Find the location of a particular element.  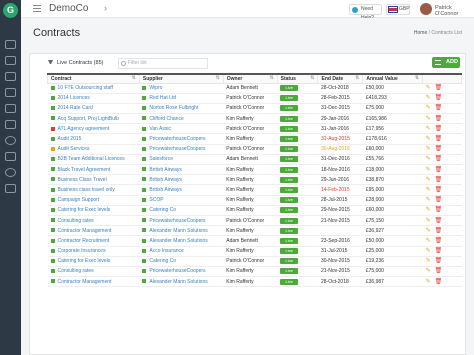

contract-cell: Consulting rates is located at coordinates (93, 221).